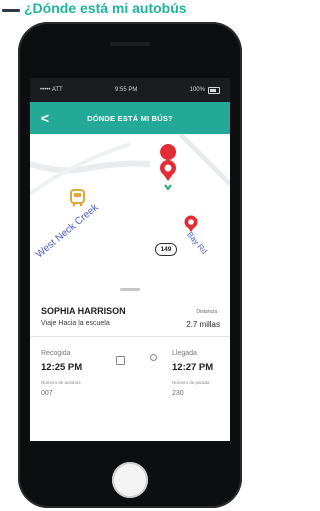  Describe the element at coordinates (193, 367) in the screenshot. I see `arrival-time: 12:27 PM` at that location.